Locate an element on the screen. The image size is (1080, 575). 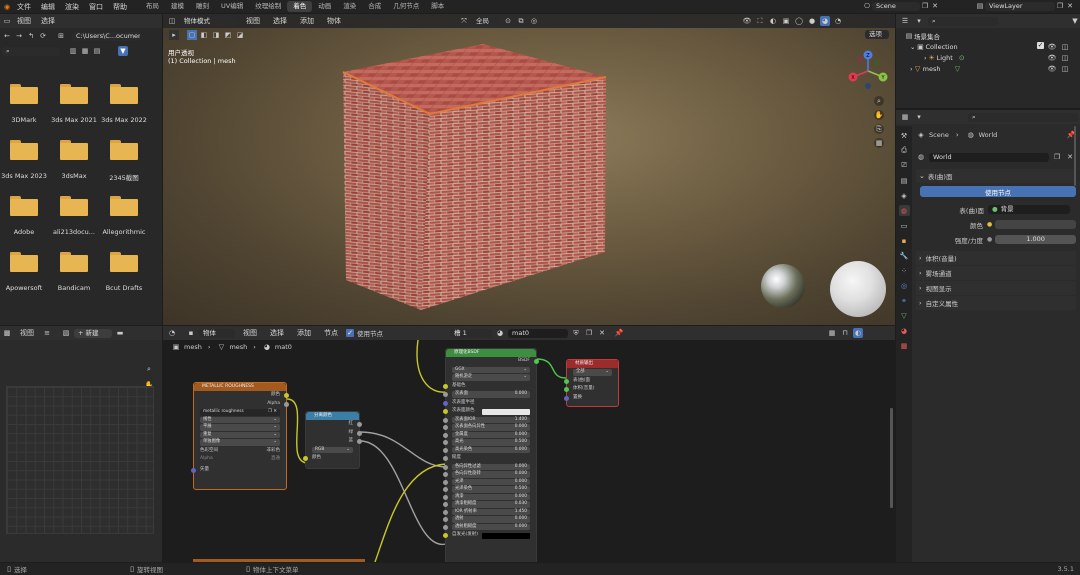
pan-view-icon: ✋ is located at coordinates (879, 115).